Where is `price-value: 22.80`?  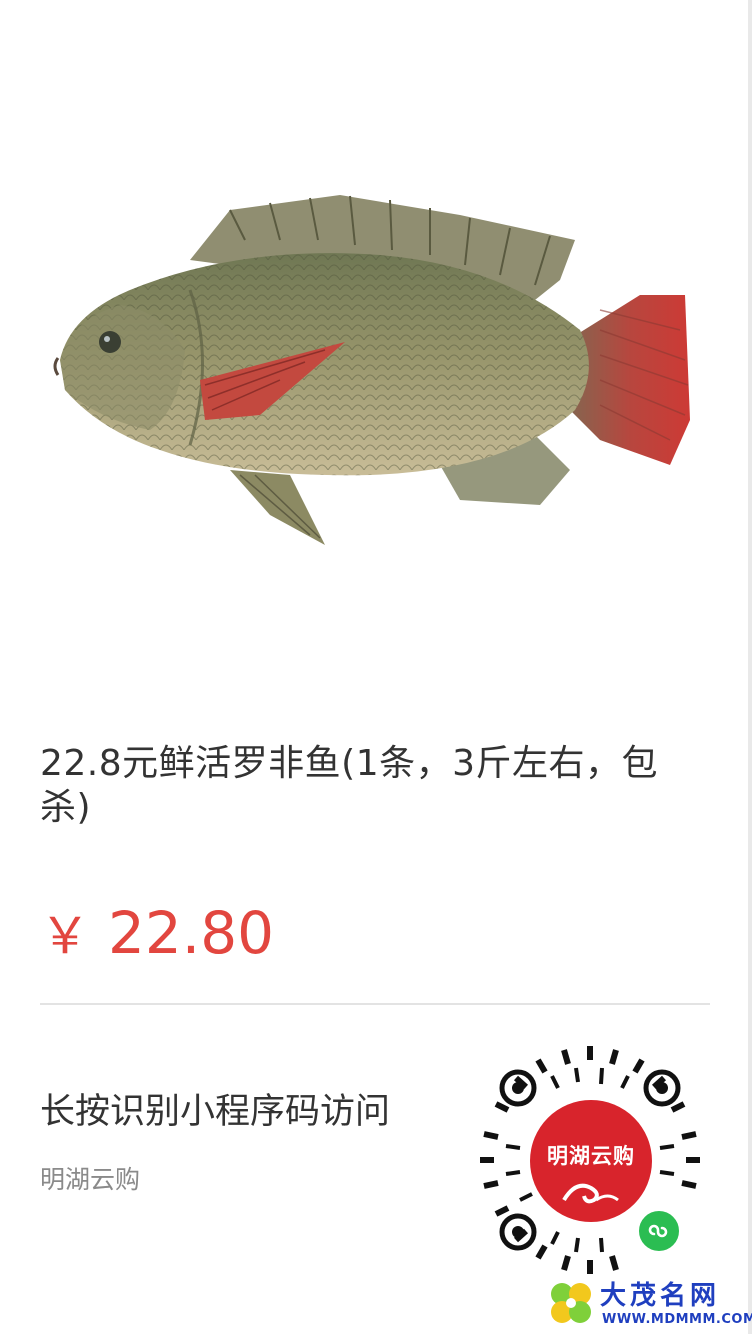
price-value: 22.80 is located at coordinates (191, 933).